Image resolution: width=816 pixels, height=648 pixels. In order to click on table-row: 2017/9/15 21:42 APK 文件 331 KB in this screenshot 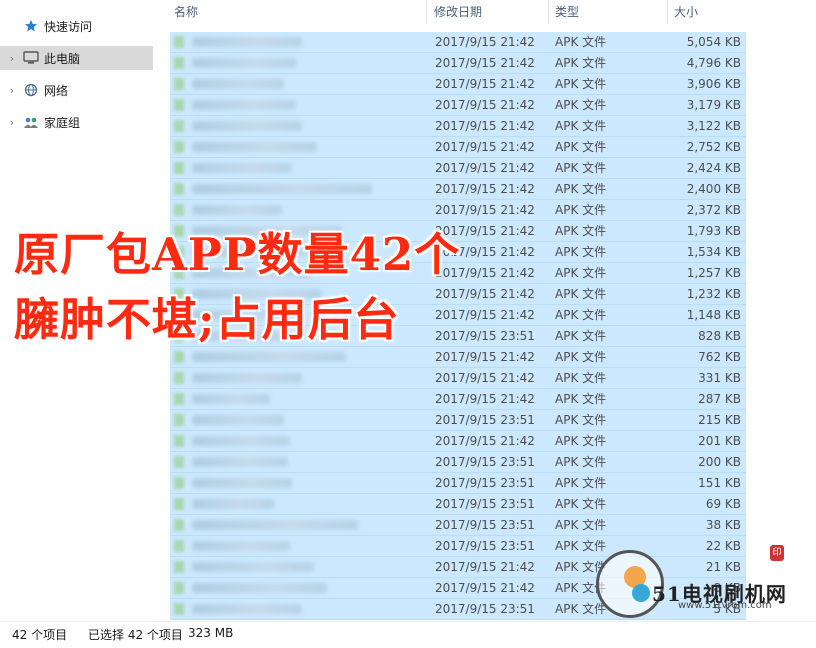, I will do `click(458, 378)`.